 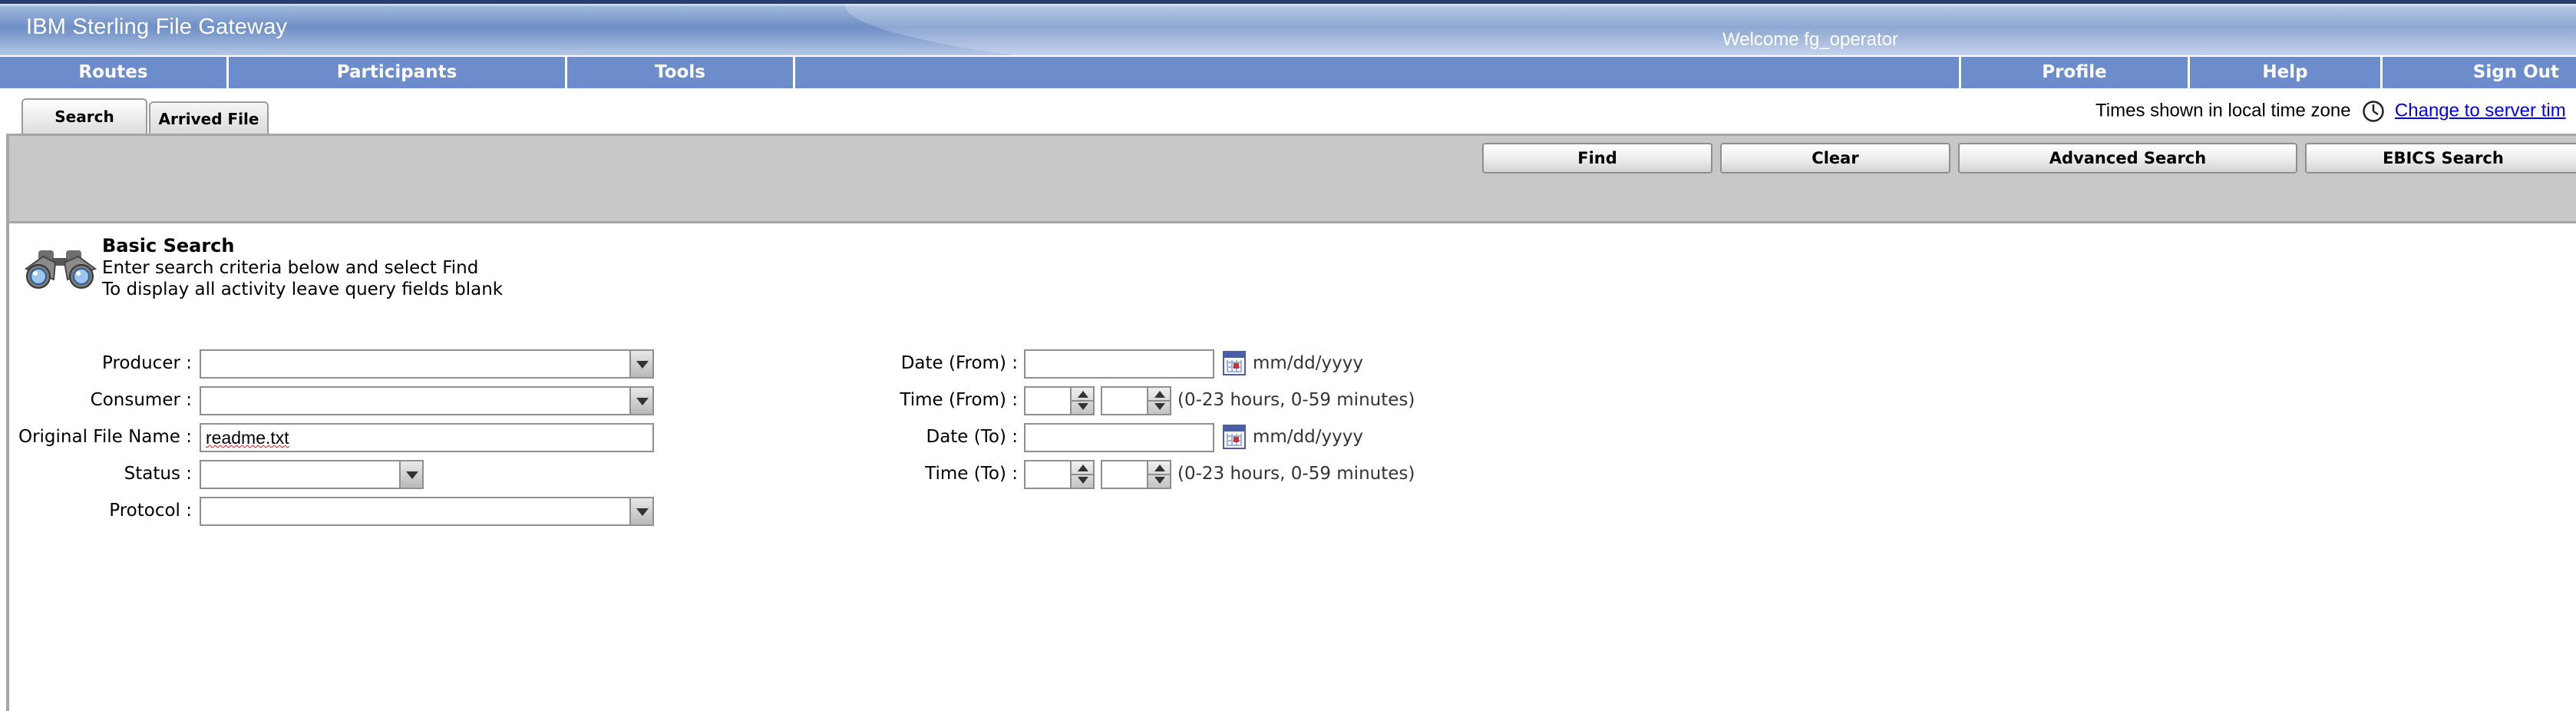 I want to click on clear-button: Clear, so click(x=1835, y=158).